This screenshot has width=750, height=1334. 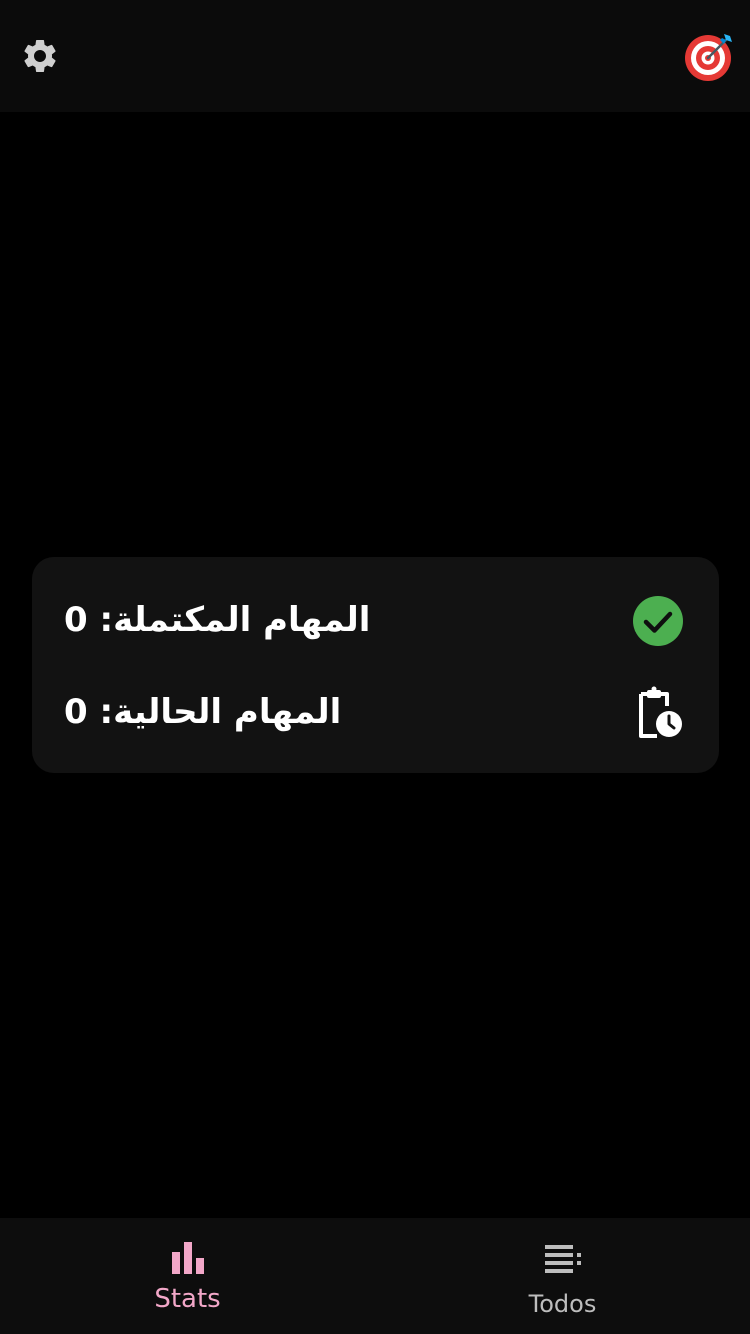 I want to click on bottom-navigation: Stats Todos, so click(x=375, y=1276).